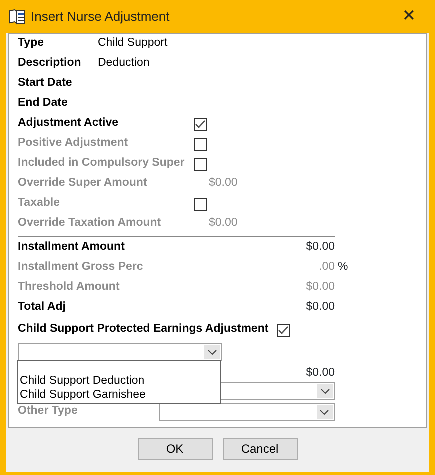  I want to click on percent-sign: %, so click(343, 268).